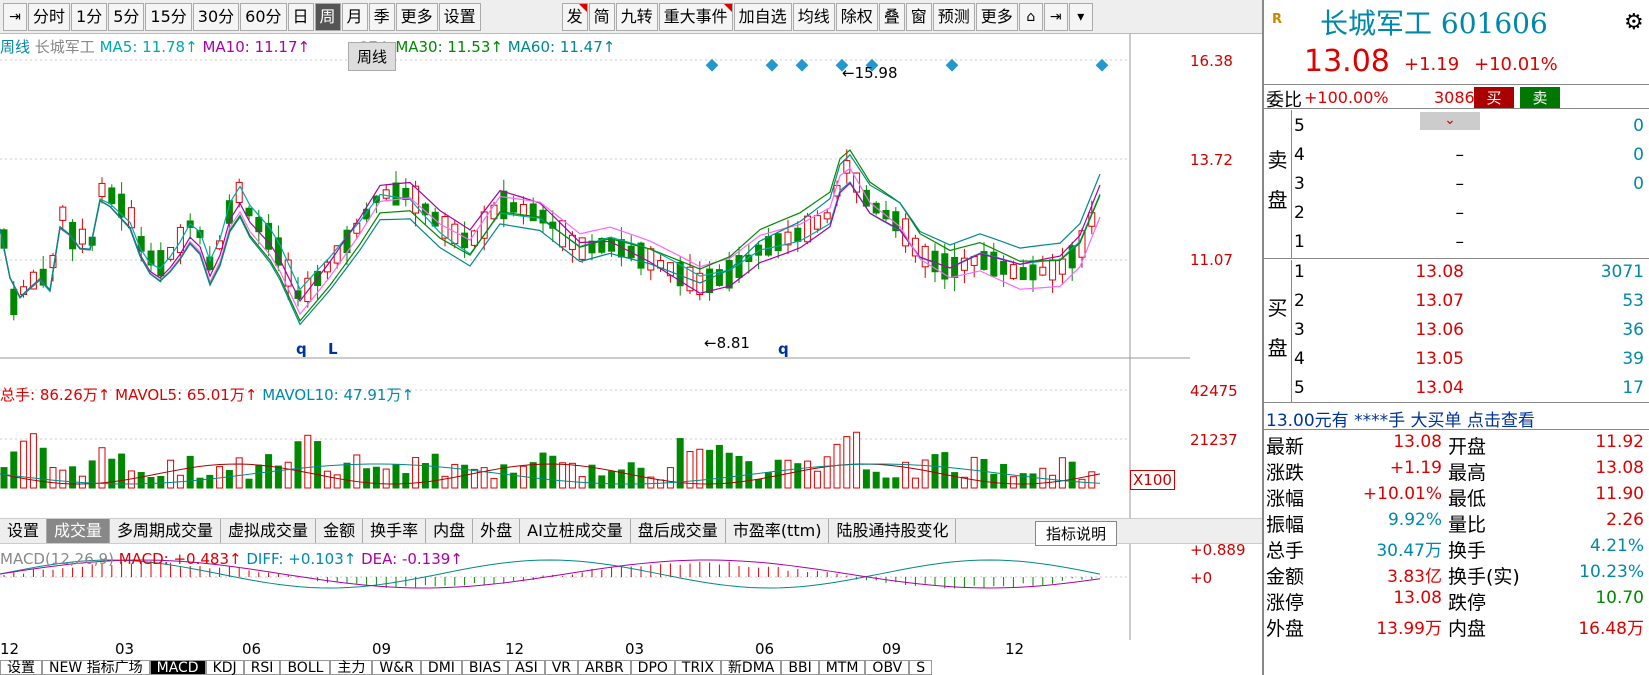 This screenshot has height=675, width=1649. Describe the element at coordinates (1015, 649) in the screenshot. I see `x-tick: 12` at that location.